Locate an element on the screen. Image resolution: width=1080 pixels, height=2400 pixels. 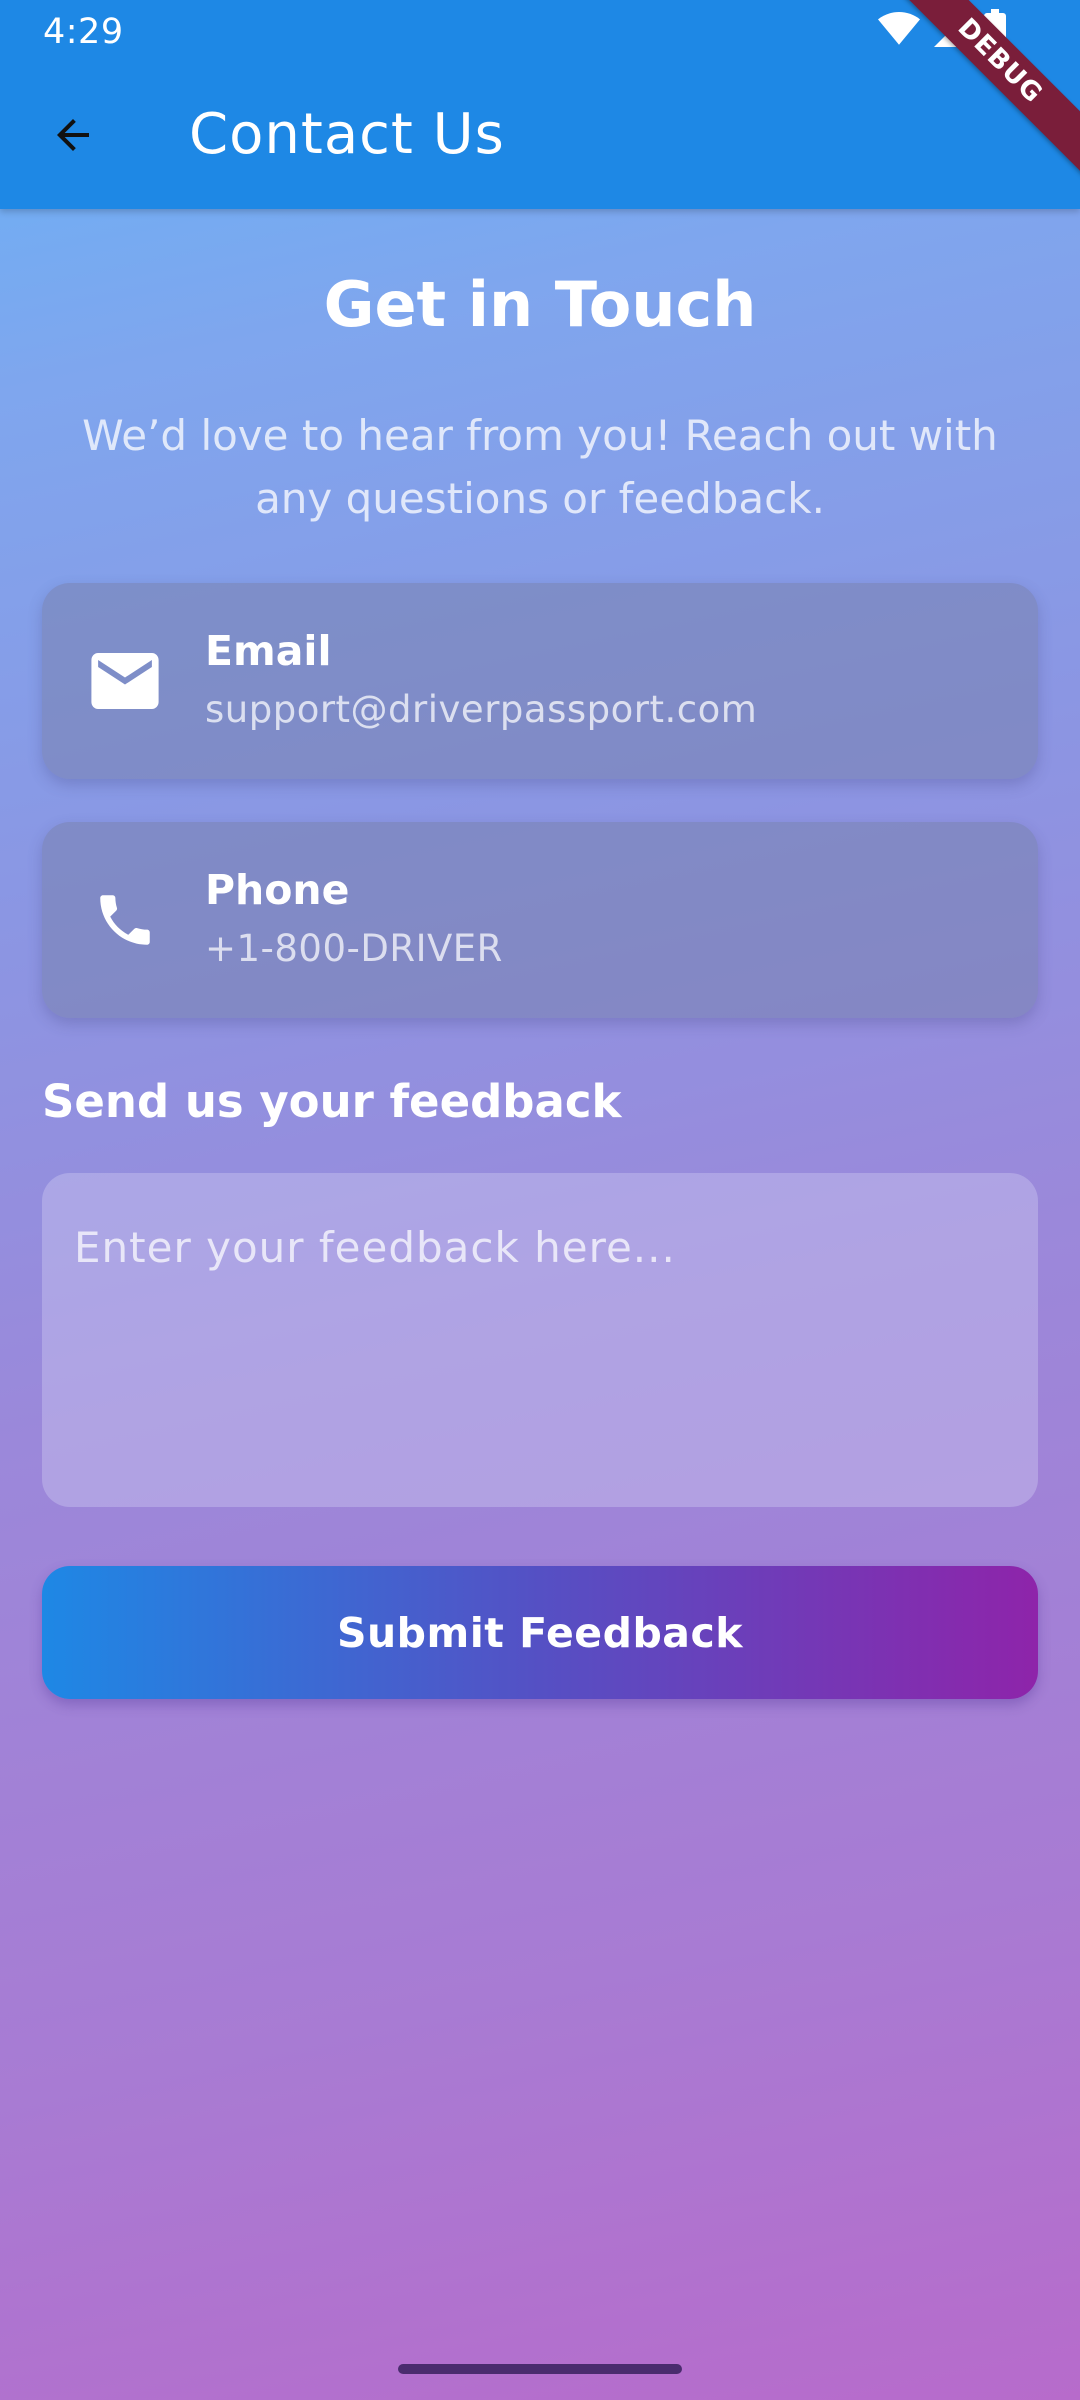
email-address: support@driverpassport.com is located at coordinates (481, 709).